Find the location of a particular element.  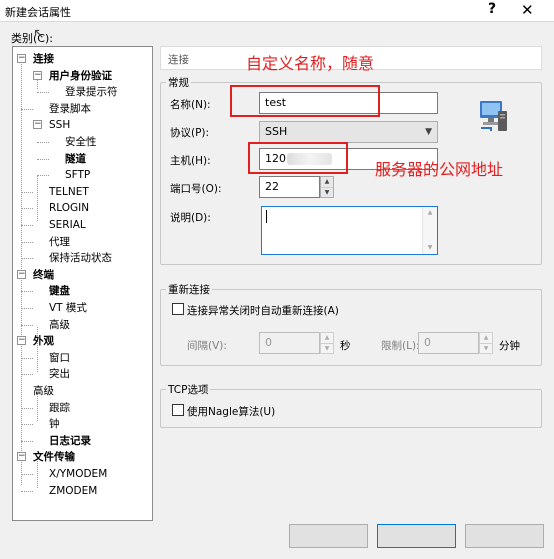

tree-item: 终端 is located at coordinates (43, 275).